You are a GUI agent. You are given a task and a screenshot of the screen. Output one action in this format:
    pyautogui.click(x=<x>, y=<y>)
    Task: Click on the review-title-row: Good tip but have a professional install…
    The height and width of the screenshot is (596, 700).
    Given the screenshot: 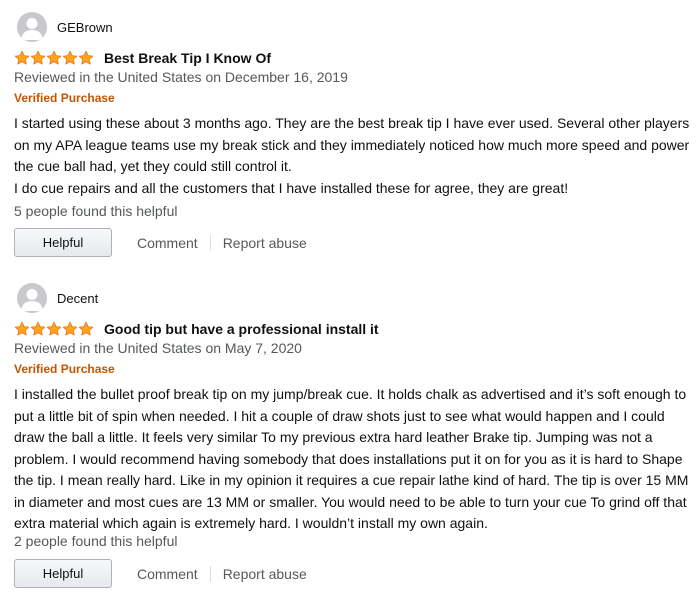 What is the action you would take?
    pyautogui.click(x=196, y=329)
    